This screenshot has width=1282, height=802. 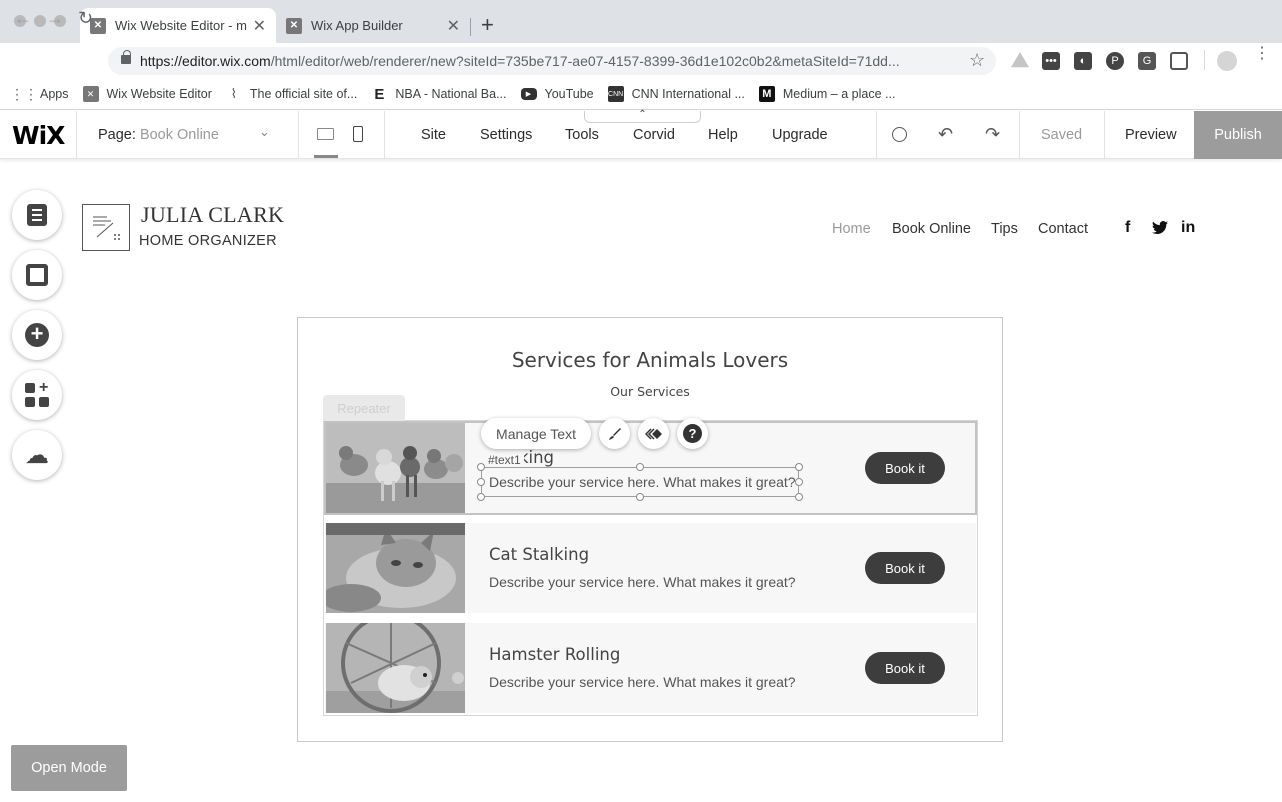 I want to click on add-apps-button: +, so click(x=37, y=395).